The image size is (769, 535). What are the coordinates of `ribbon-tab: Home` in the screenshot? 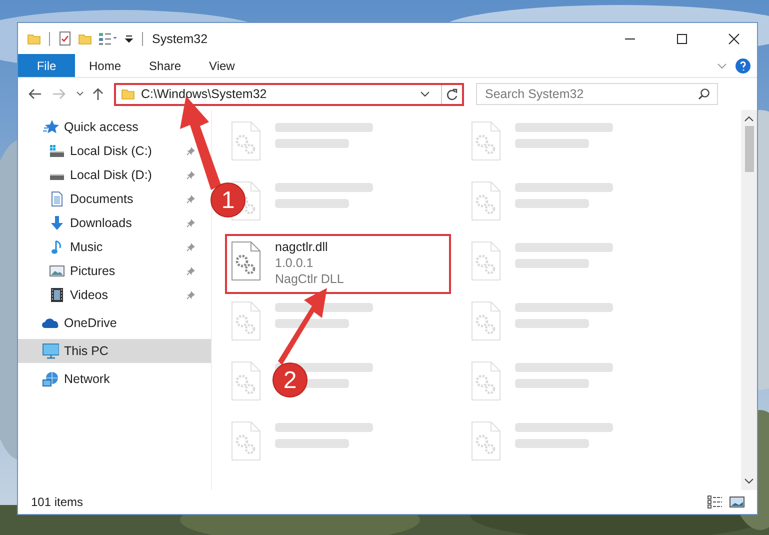 It's located at (105, 65).